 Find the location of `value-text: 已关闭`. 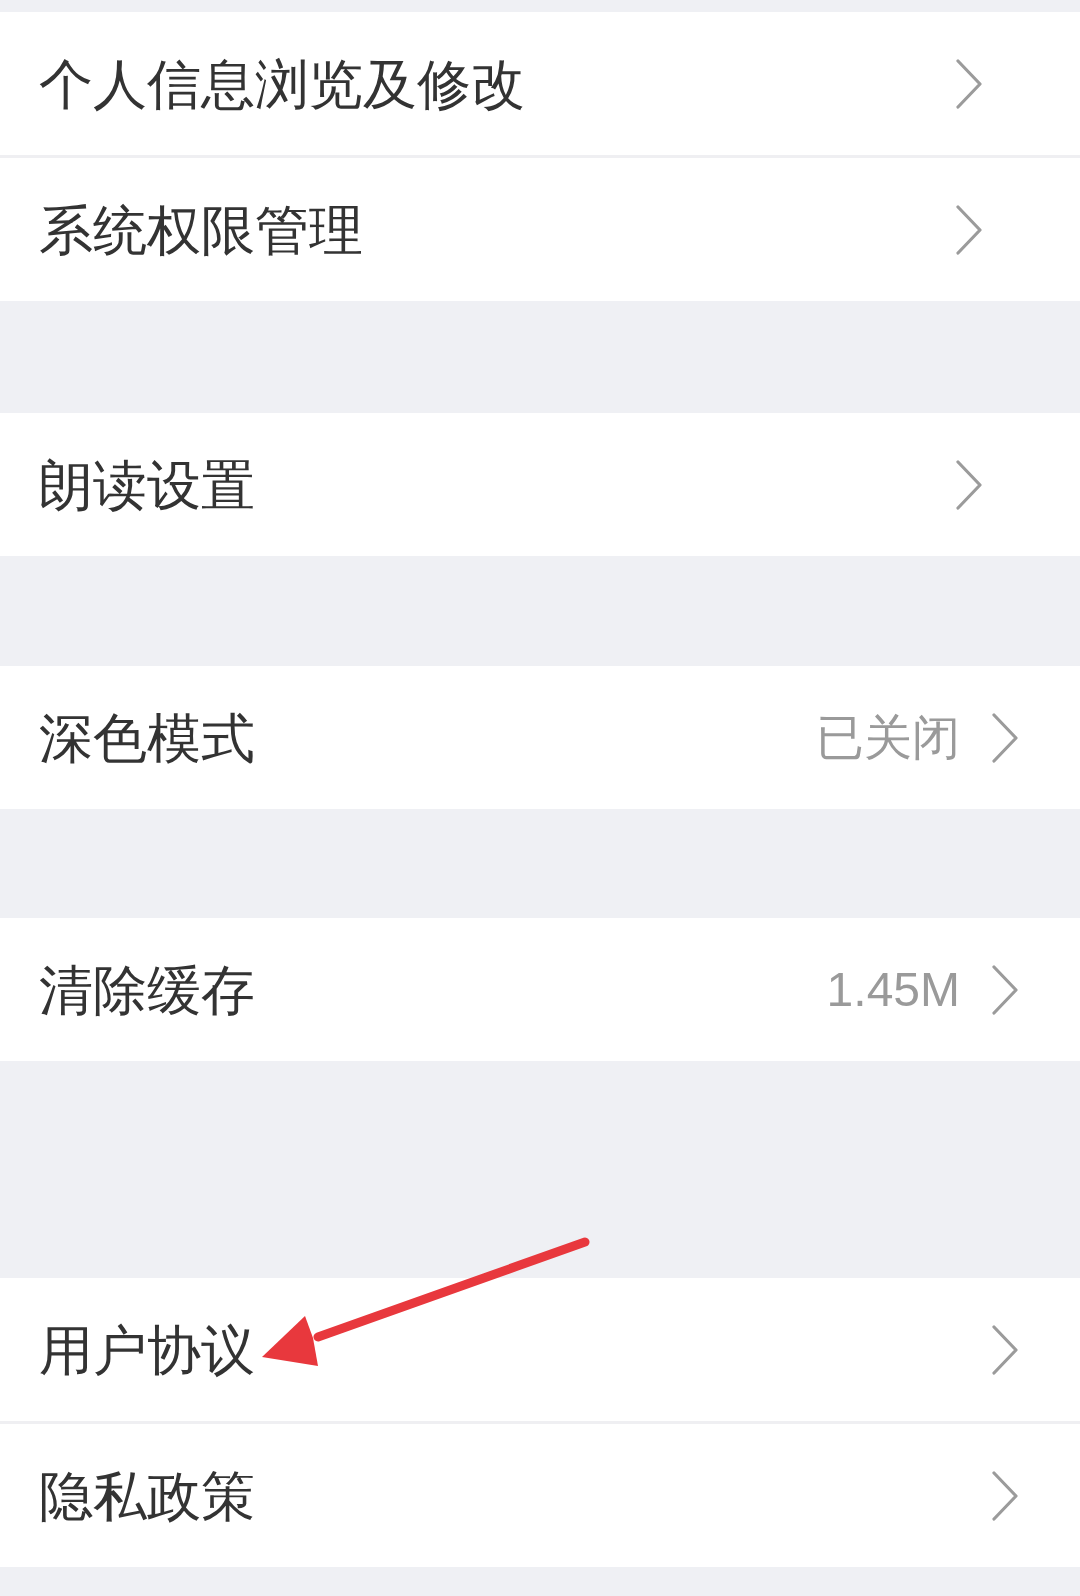

value-text: 已关闭 is located at coordinates (888, 737).